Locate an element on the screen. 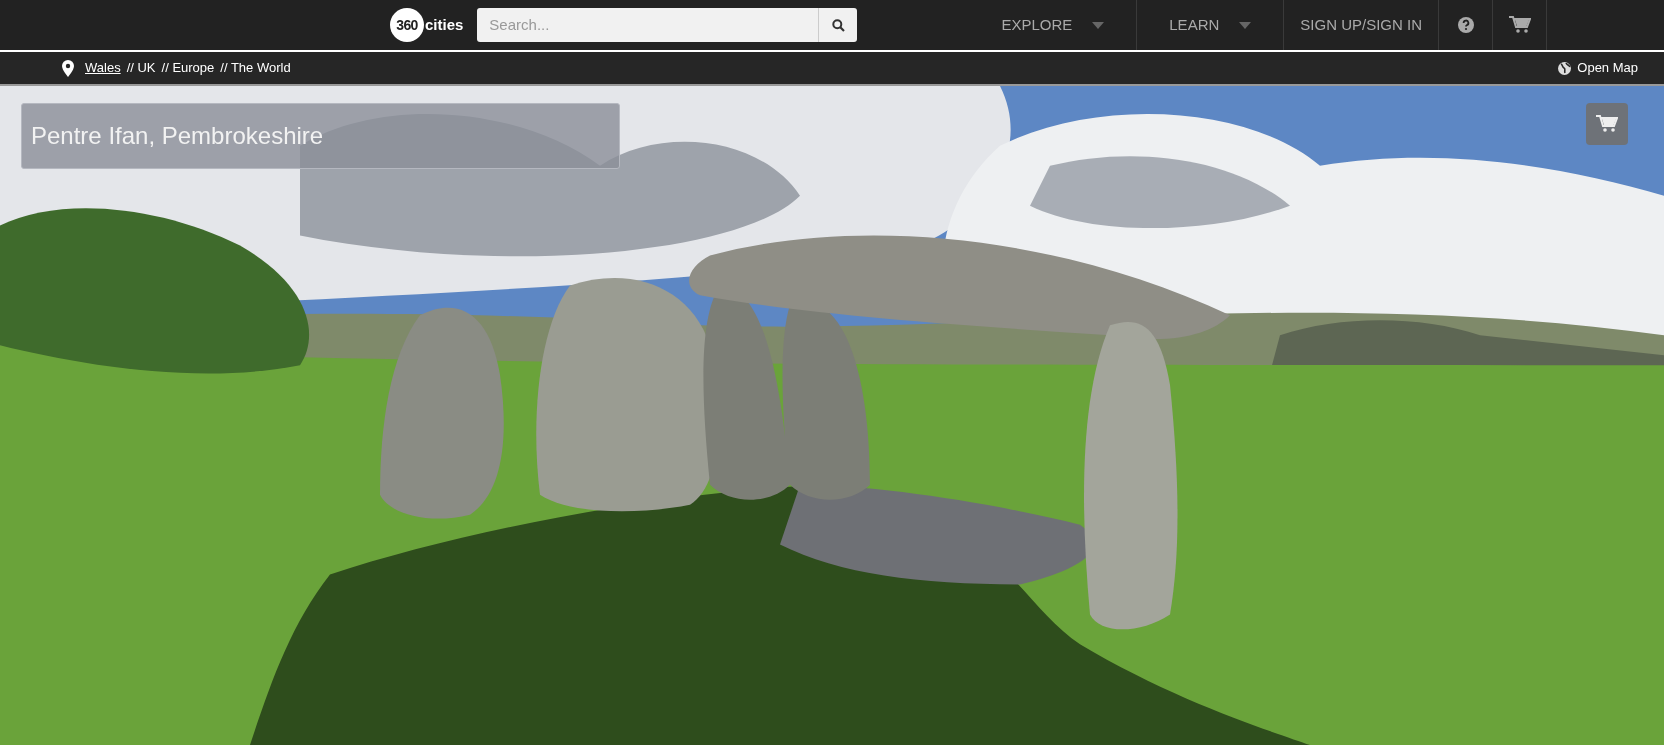 The image size is (1664, 745). buy-button is located at coordinates (1607, 124).